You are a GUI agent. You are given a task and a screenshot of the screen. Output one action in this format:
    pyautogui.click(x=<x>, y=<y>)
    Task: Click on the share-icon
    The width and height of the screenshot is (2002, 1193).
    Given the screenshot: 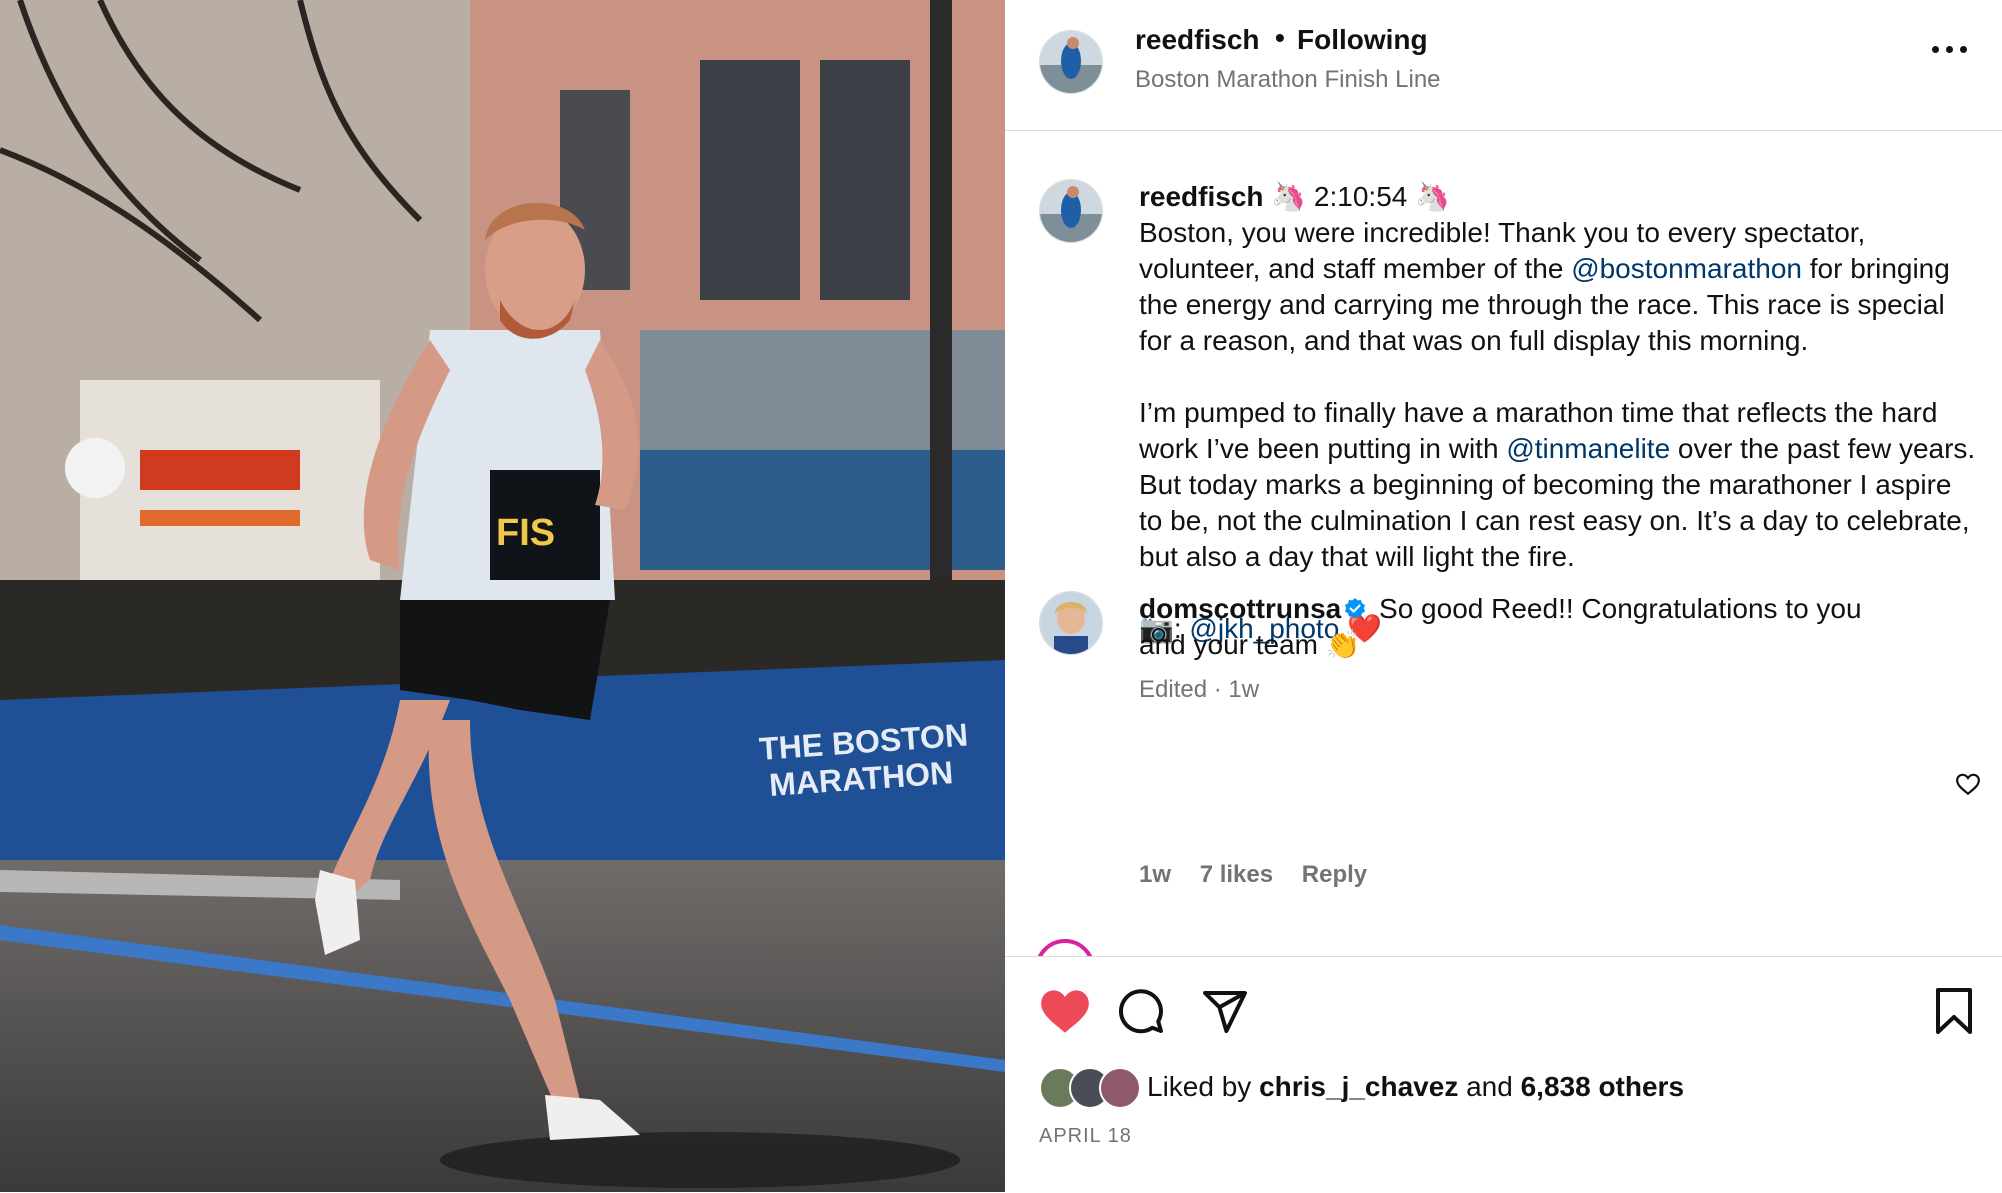 What is the action you would take?
    pyautogui.click(x=1225, y=1012)
    